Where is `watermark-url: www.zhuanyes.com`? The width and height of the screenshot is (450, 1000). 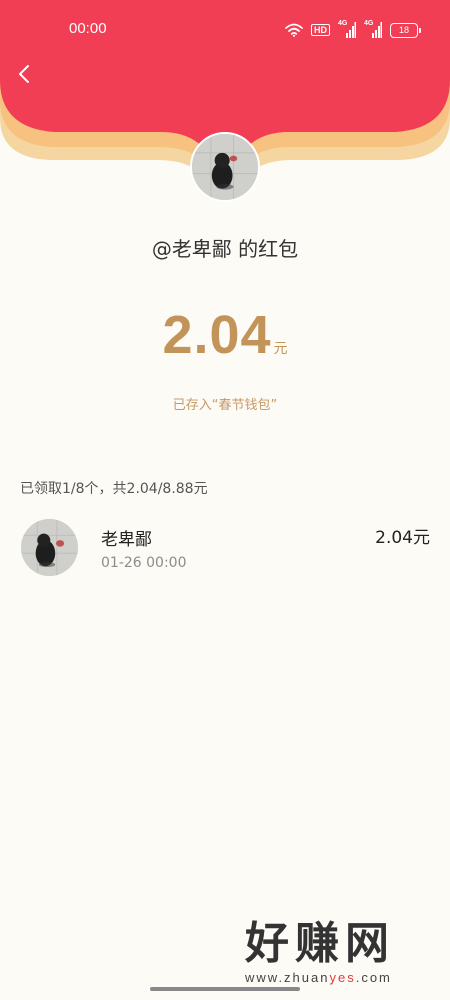 watermark-url: www.zhuanyes.com is located at coordinates (318, 977).